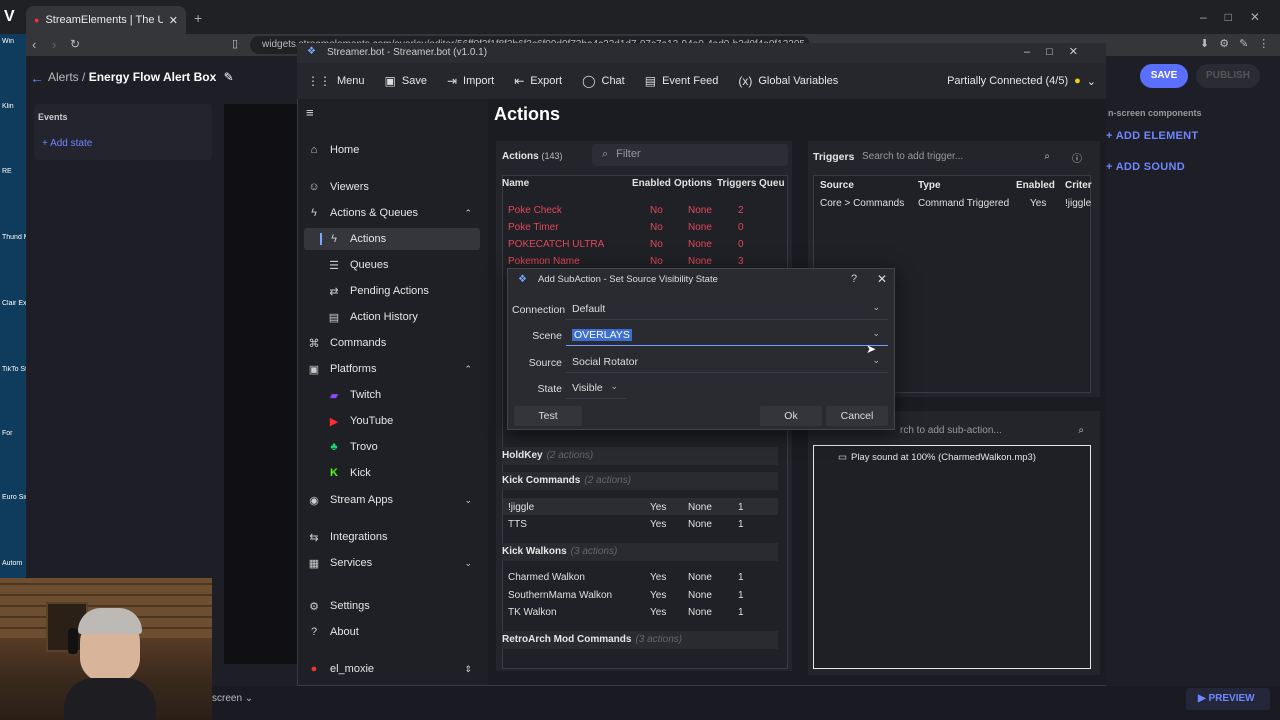 Image resolution: width=1280 pixels, height=720 pixels. Describe the element at coordinates (1059, 51) in the screenshot. I see `sb-window-controls: –□✕` at that location.